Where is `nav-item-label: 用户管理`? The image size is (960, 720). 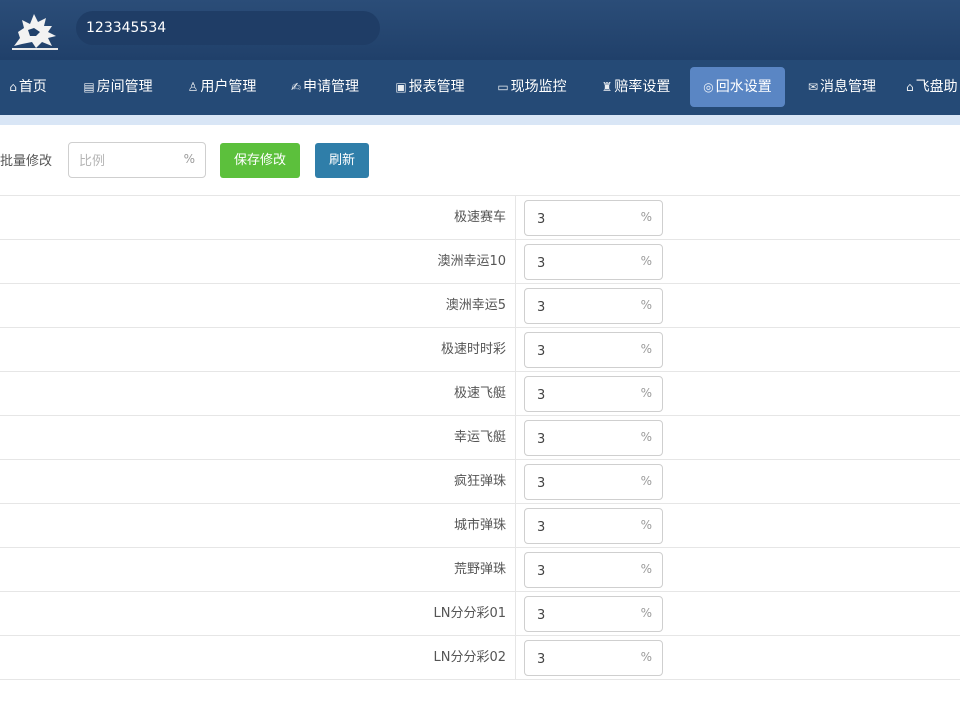 nav-item-label: 用户管理 is located at coordinates (228, 87).